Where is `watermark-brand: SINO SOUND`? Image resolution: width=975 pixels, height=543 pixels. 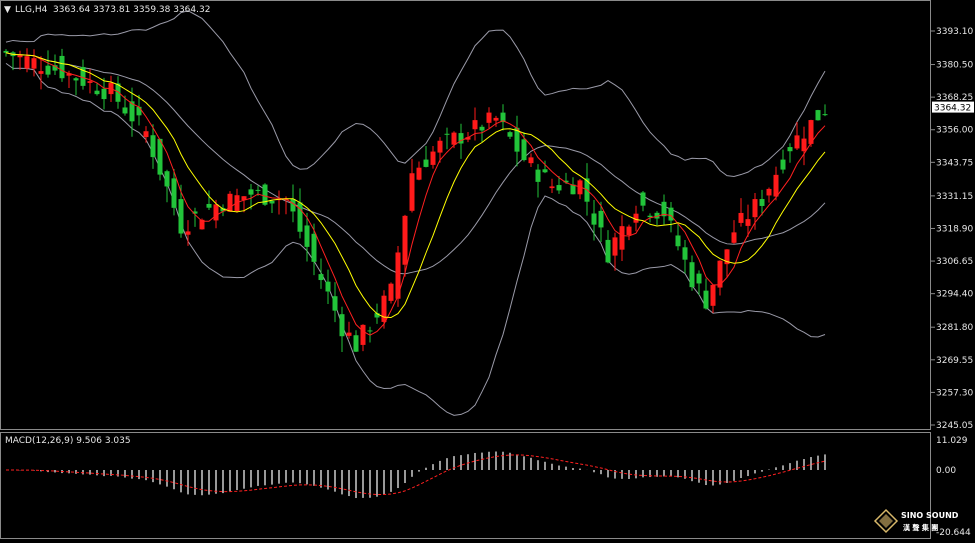
watermark-brand: SINO SOUND is located at coordinates (930, 515).